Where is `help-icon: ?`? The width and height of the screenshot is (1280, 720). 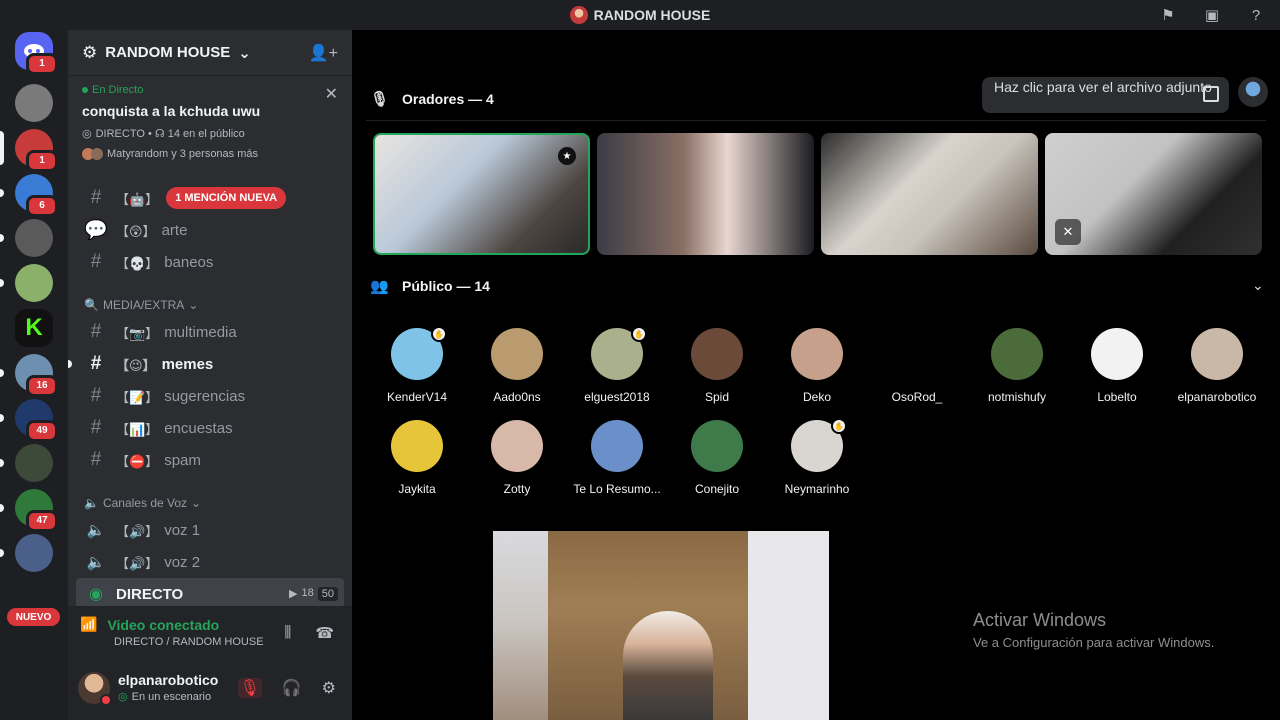 help-icon: ? is located at coordinates (1256, 15).